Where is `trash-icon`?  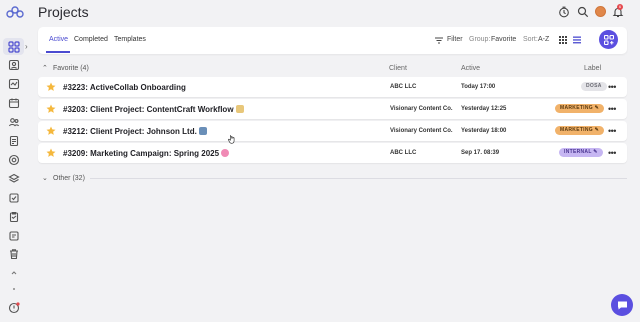
trash-icon is located at coordinates (14, 254).